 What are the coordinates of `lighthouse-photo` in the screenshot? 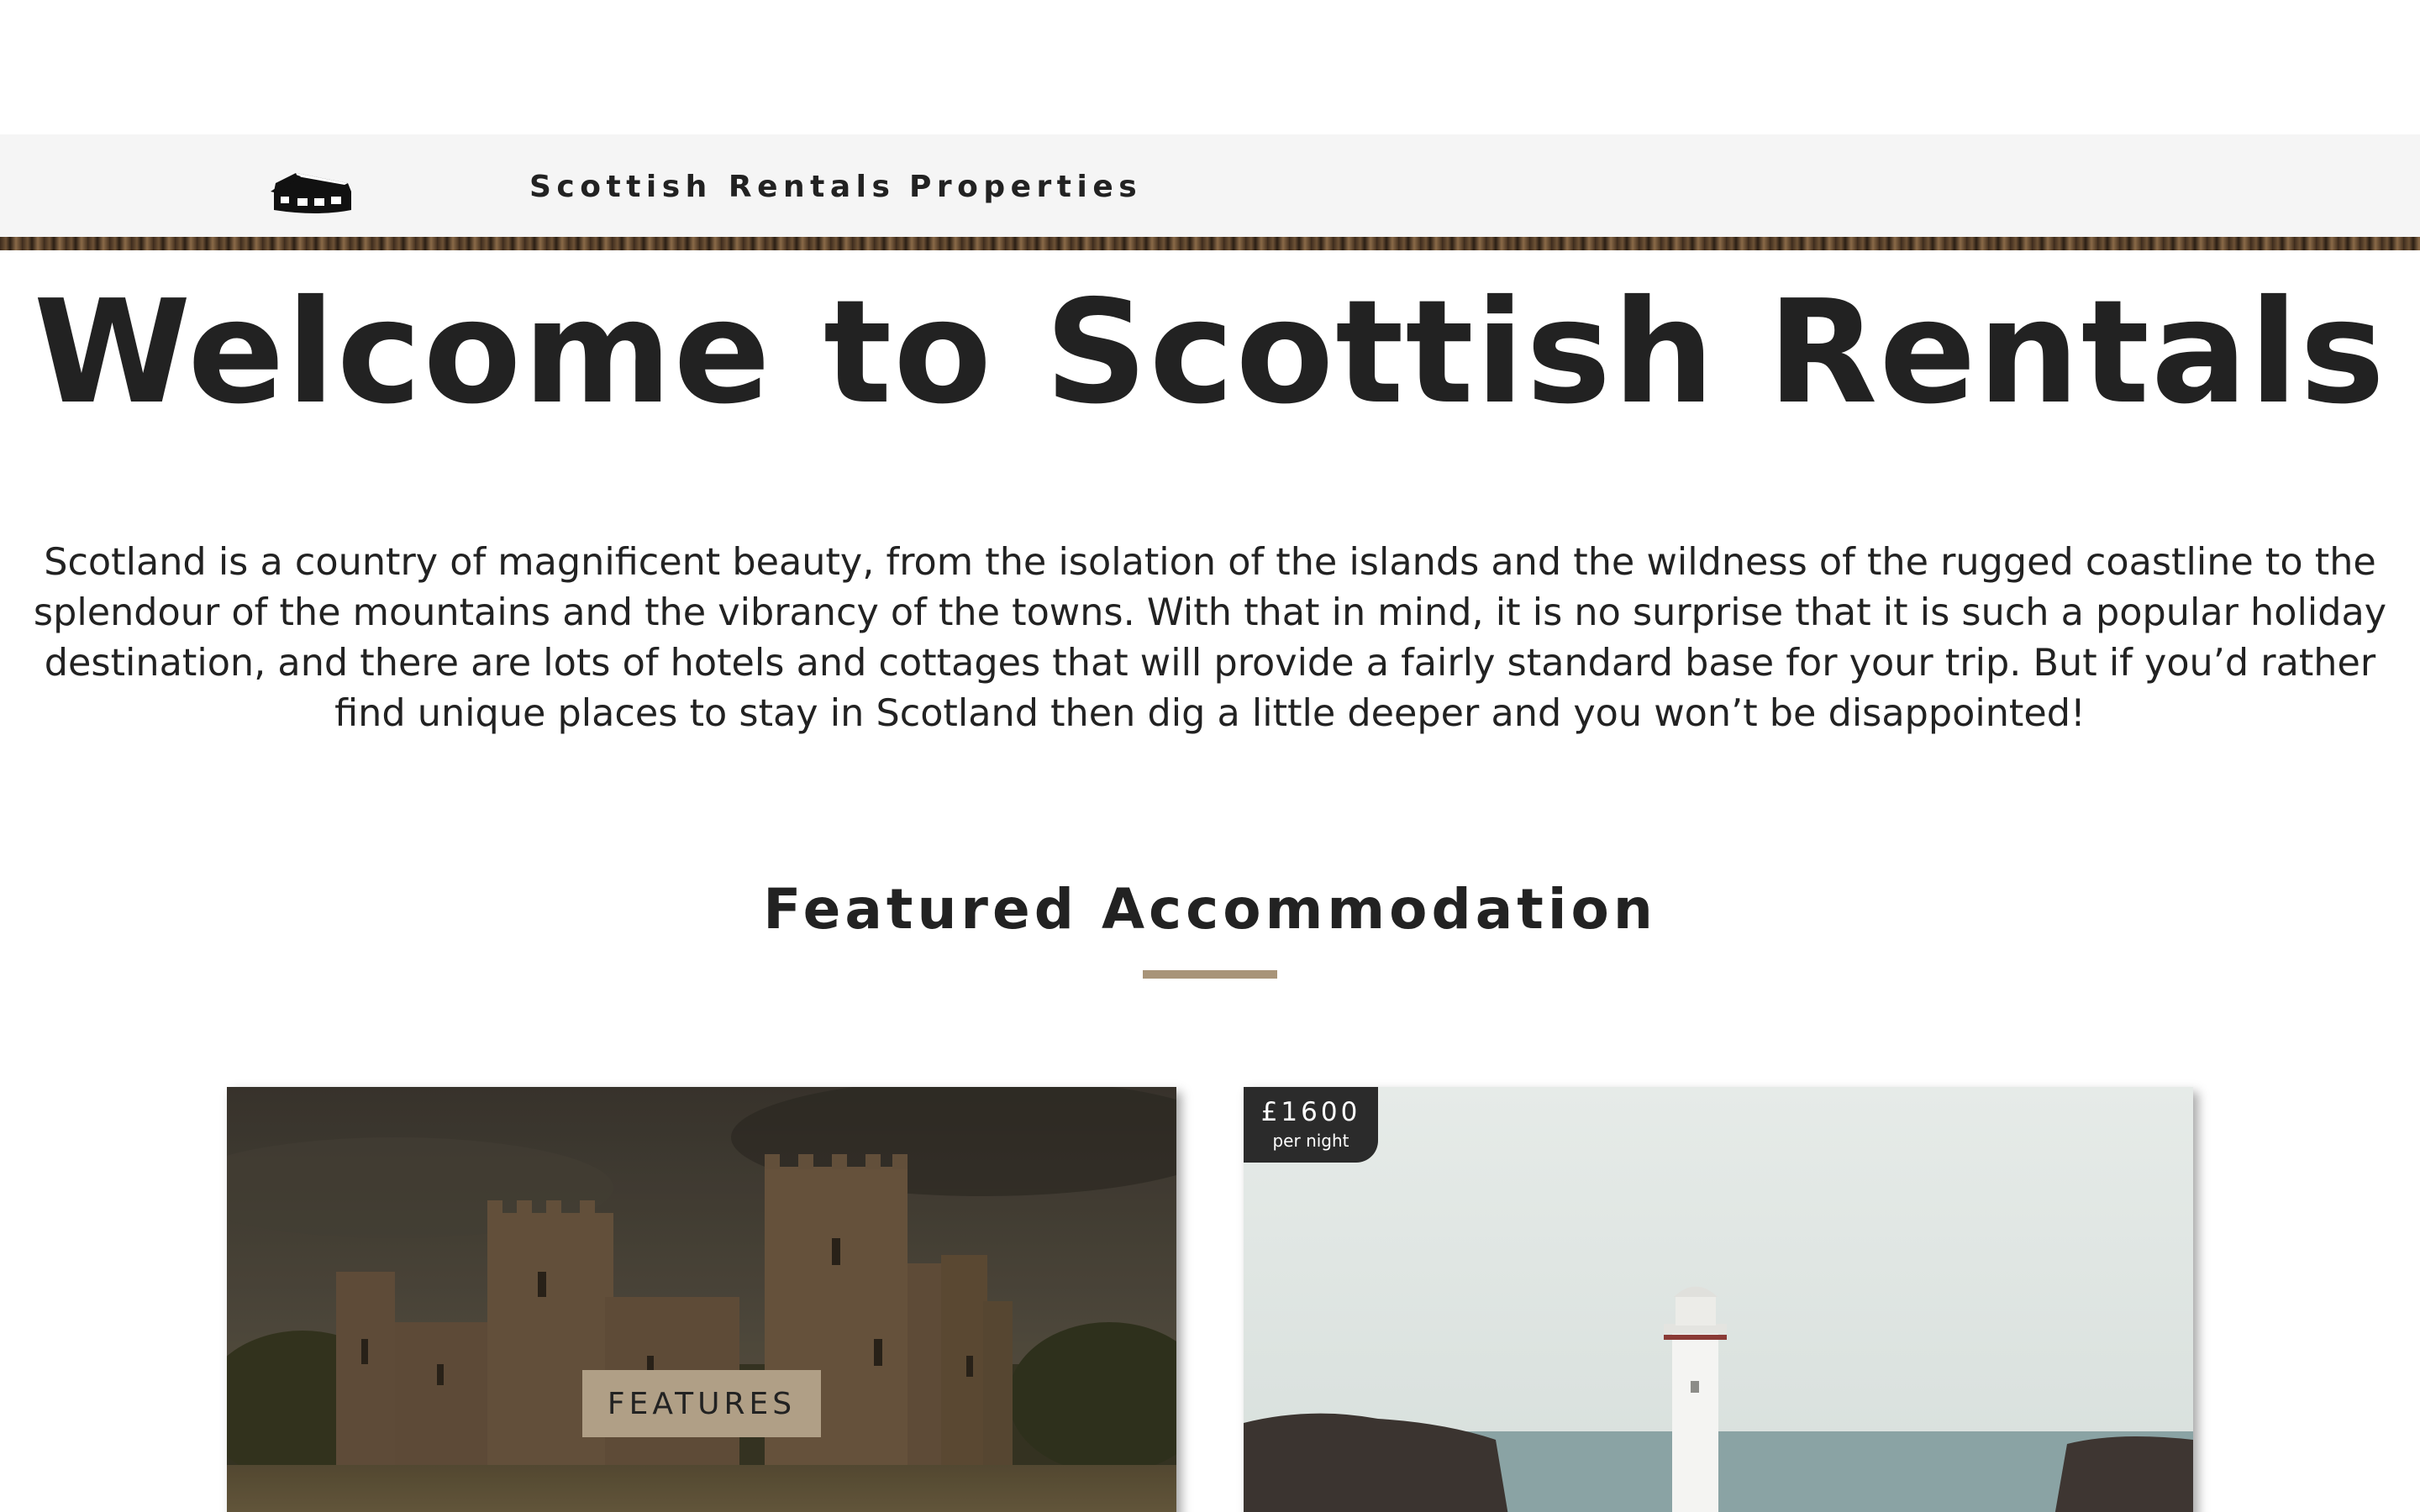 It's located at (1718, 1299).